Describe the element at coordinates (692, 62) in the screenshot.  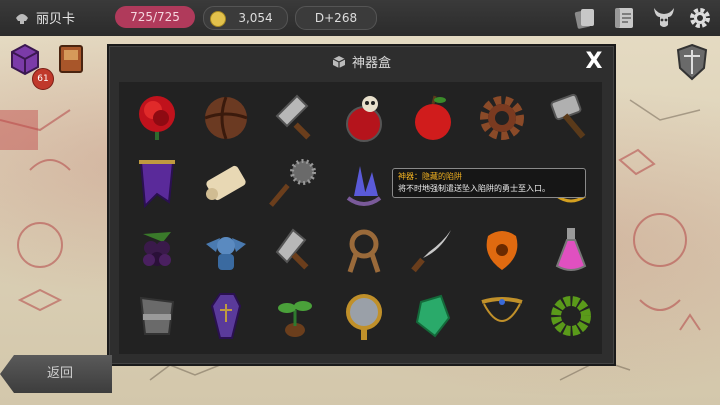
I see `shield-icon` at that location.